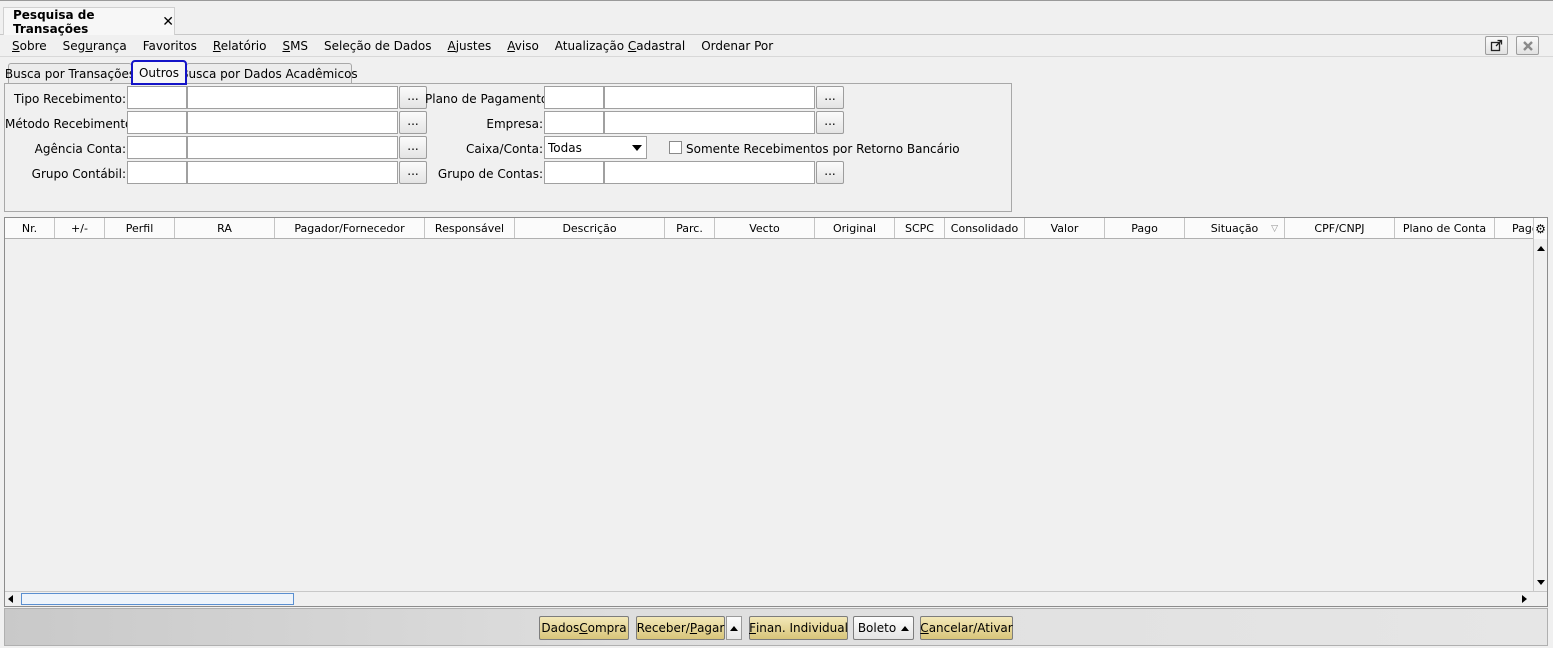 The image size is (1553, 648). I want to click on arrow-left-icon, so click(10, 599).